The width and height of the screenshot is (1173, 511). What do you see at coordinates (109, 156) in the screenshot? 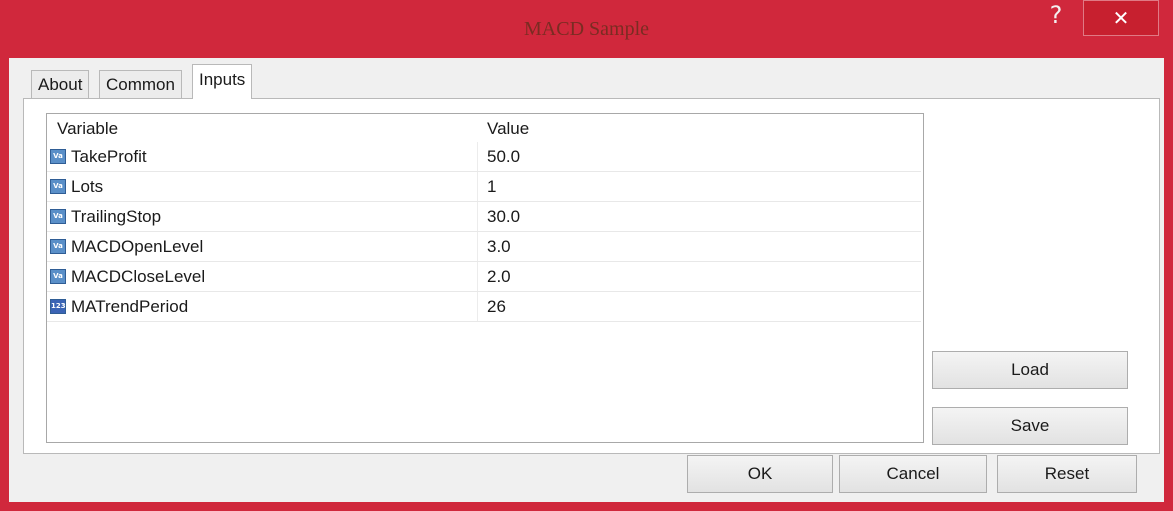
I see `variable-name: TakeProfit` at bounding box center [109, 156].